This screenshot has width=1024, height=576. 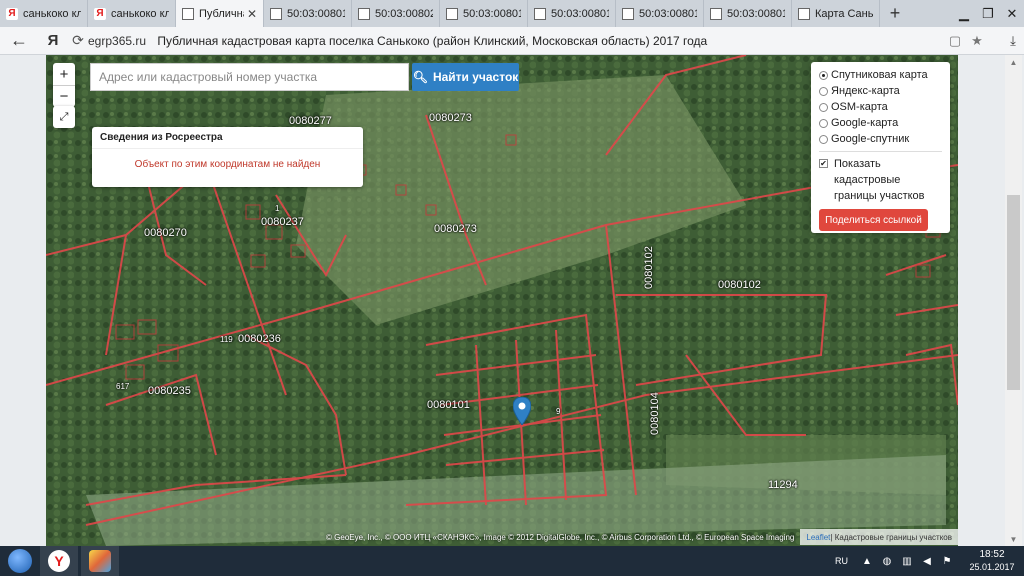 I want to click on info-title: Сведения из Росреестра, so click(x=227, y=138).